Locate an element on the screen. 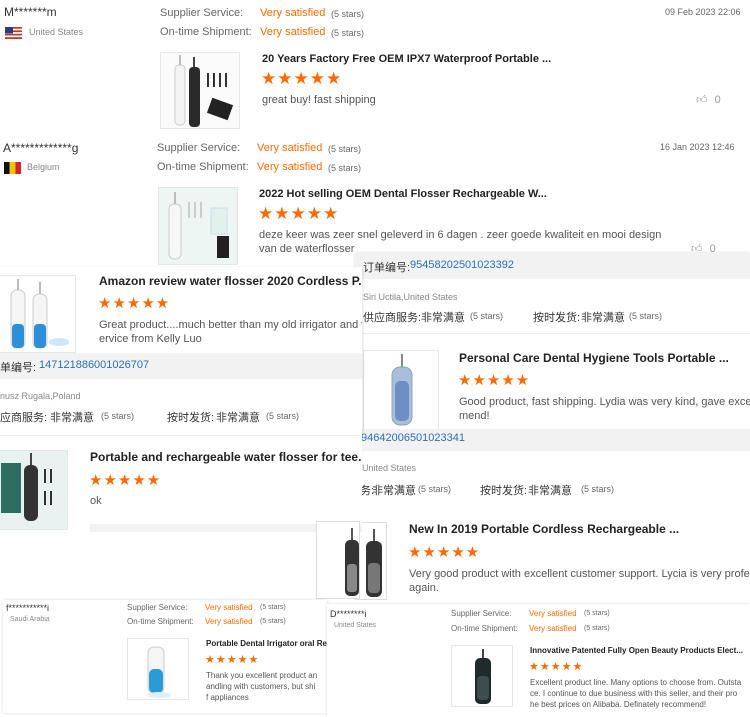  reviewer-name: Siri Uctila,United States is located at coordinates (410, 297).